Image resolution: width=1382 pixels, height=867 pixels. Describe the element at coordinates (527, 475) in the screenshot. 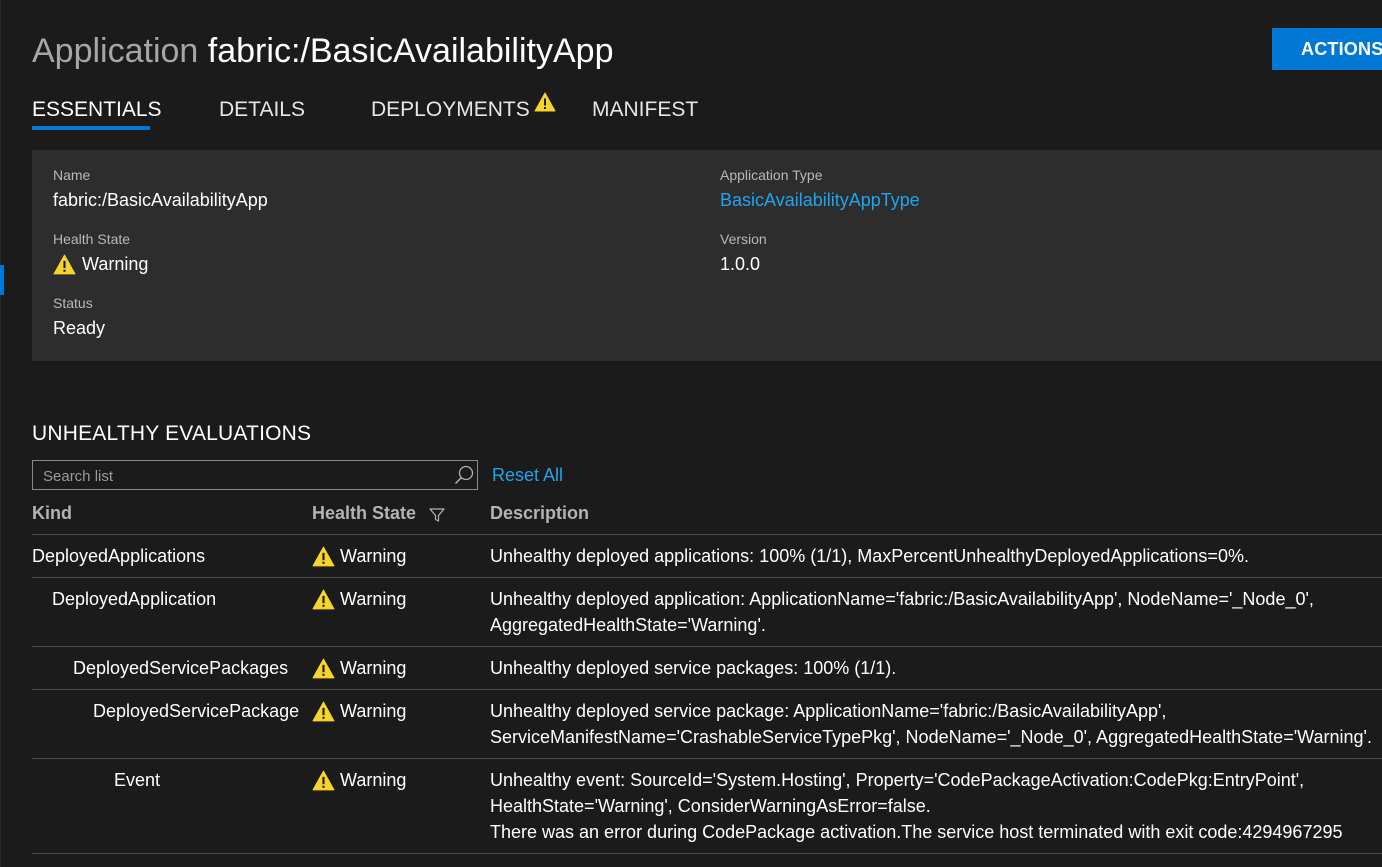

I see `reset-all-link: Reset All` at that location.